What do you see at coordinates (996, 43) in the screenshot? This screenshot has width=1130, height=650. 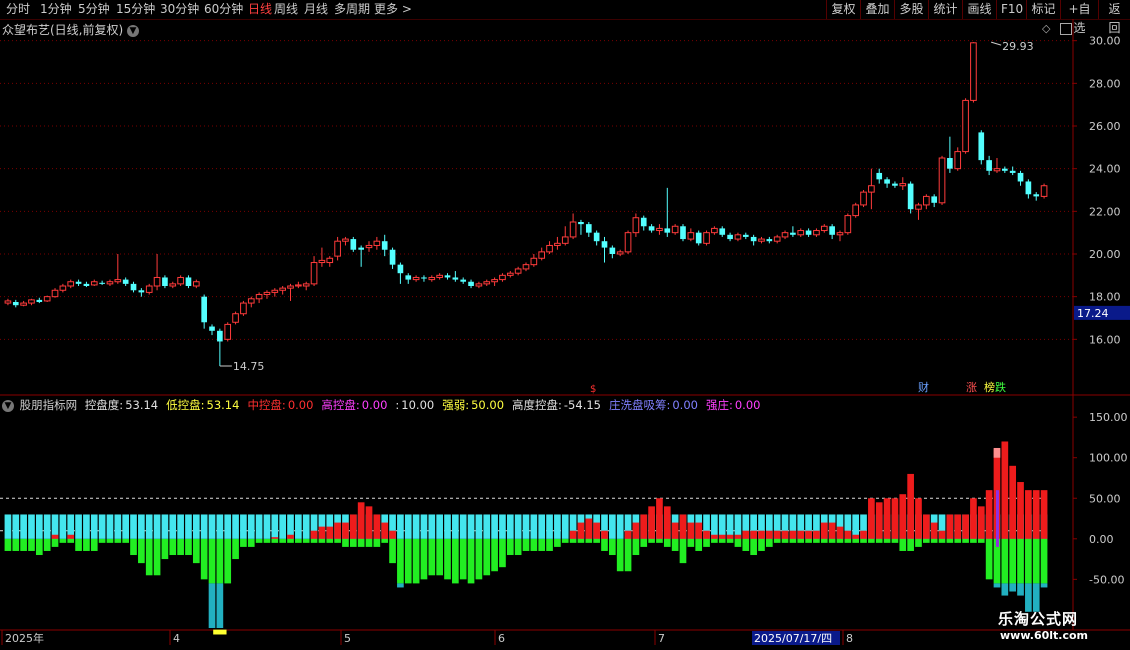 I see `high-pointer` at bounding box center [996, 43].